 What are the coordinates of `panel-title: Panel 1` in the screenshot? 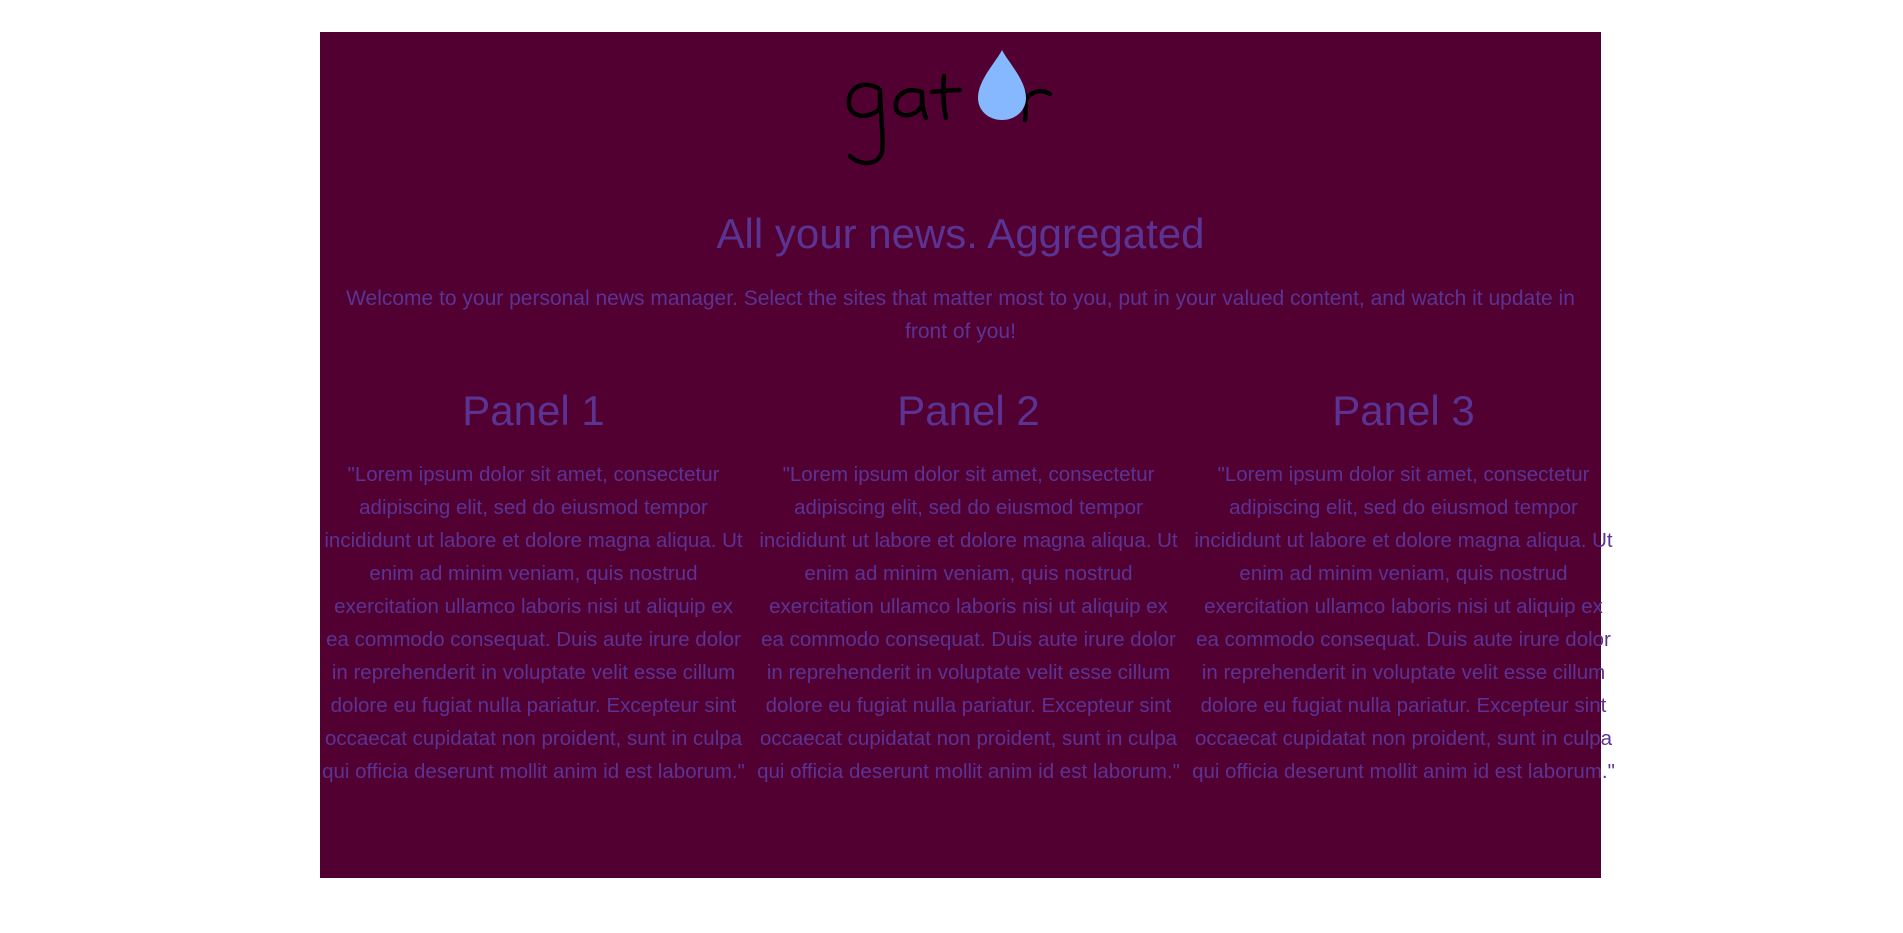 It's located at (533, 410).